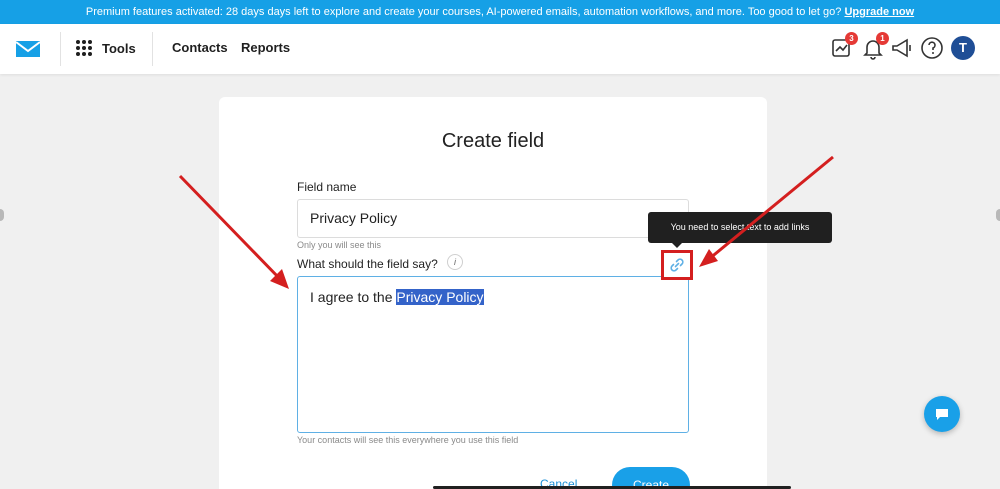 The height and width of the screenshot is (489, 1000). What do you see at coordinates (879, 12) in the screenshot?
I see `upgrade-now-link: Upgrade now` at bounding box center [879, 12].